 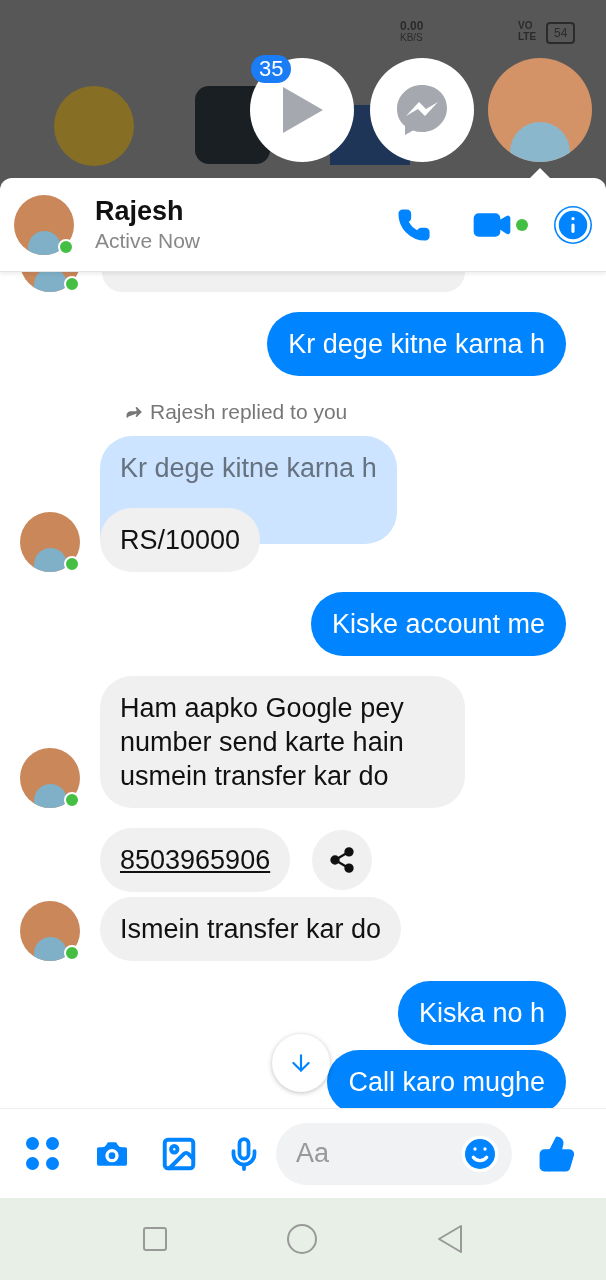 What do you see at coordinates (480, 1153) in the screenshot?
I see `emoji-icon` at bounding box center [480, 1153].